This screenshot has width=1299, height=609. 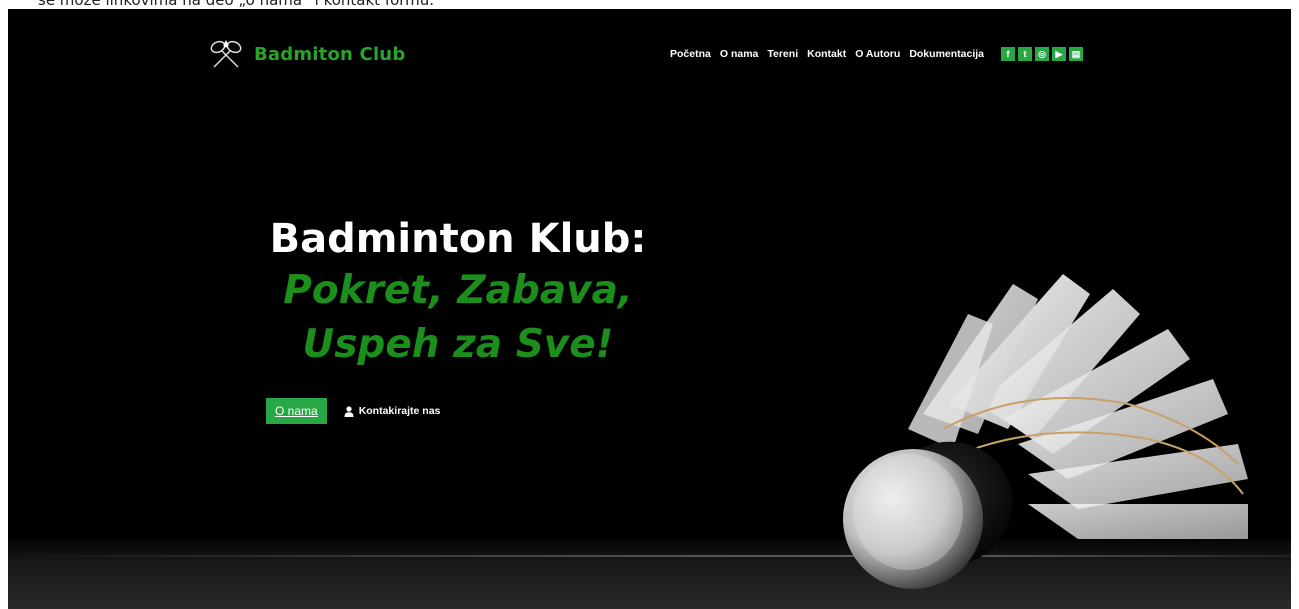 I want to click on nav-link-pocetna: Početna, so click(x=690, y=54).